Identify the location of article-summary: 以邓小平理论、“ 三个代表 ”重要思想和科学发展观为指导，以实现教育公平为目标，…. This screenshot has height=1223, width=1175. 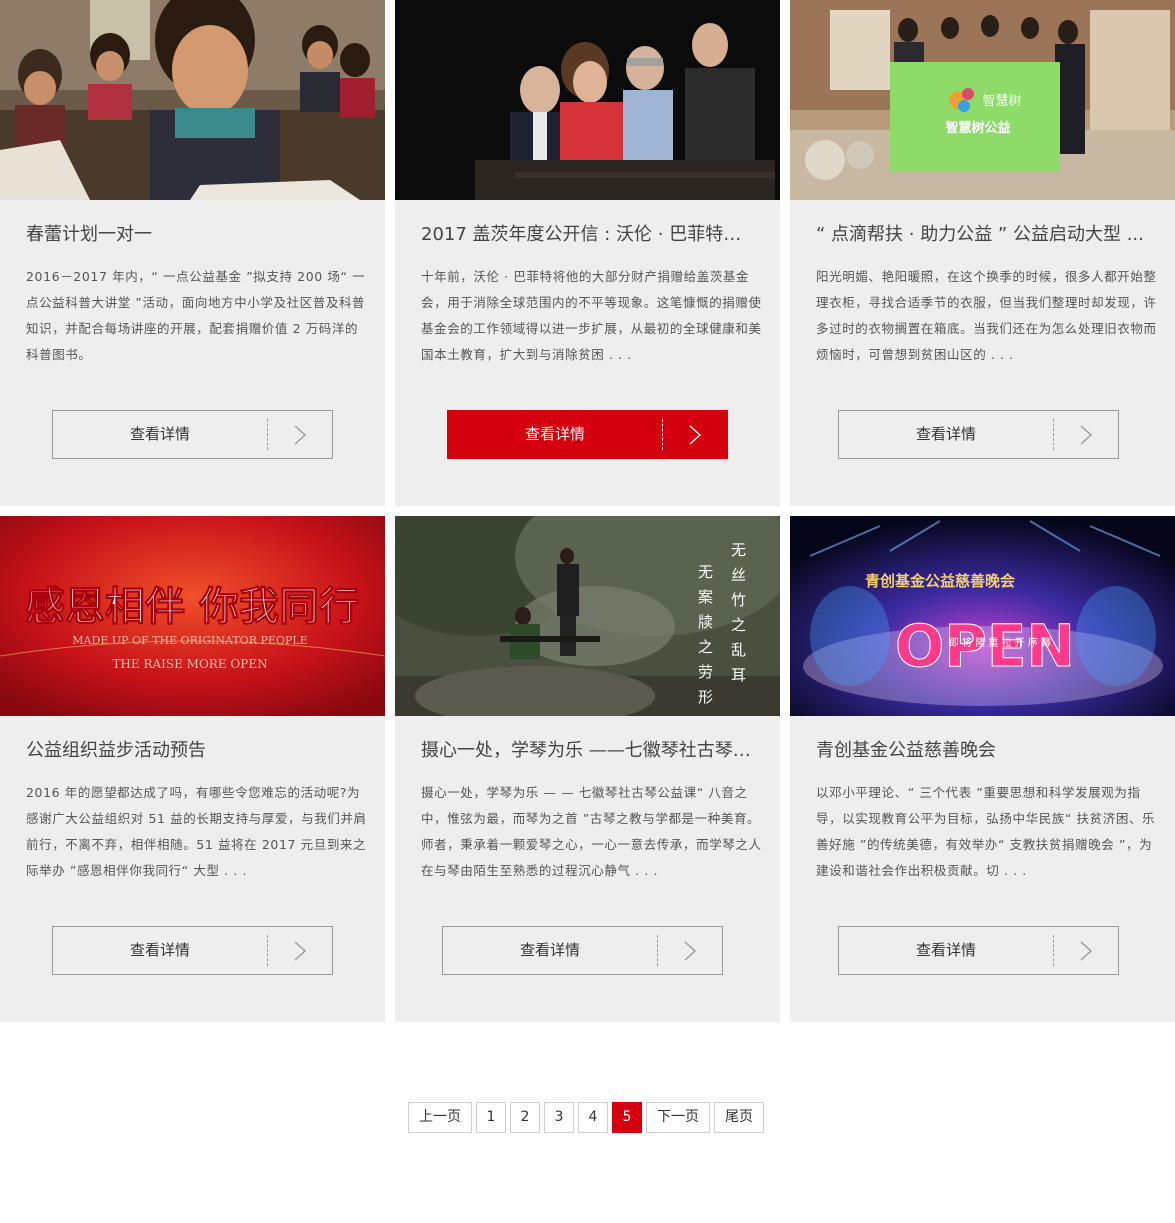
(986, 831).